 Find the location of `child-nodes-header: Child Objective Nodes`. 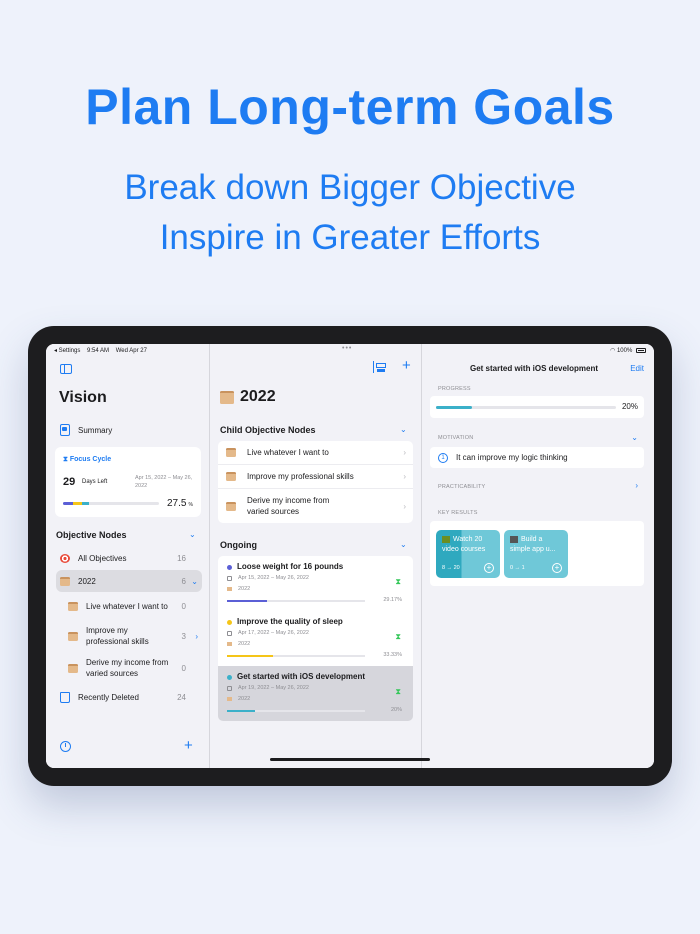

child-nodes-header: Child Objective Nodes is located at coordinates (268, 430).